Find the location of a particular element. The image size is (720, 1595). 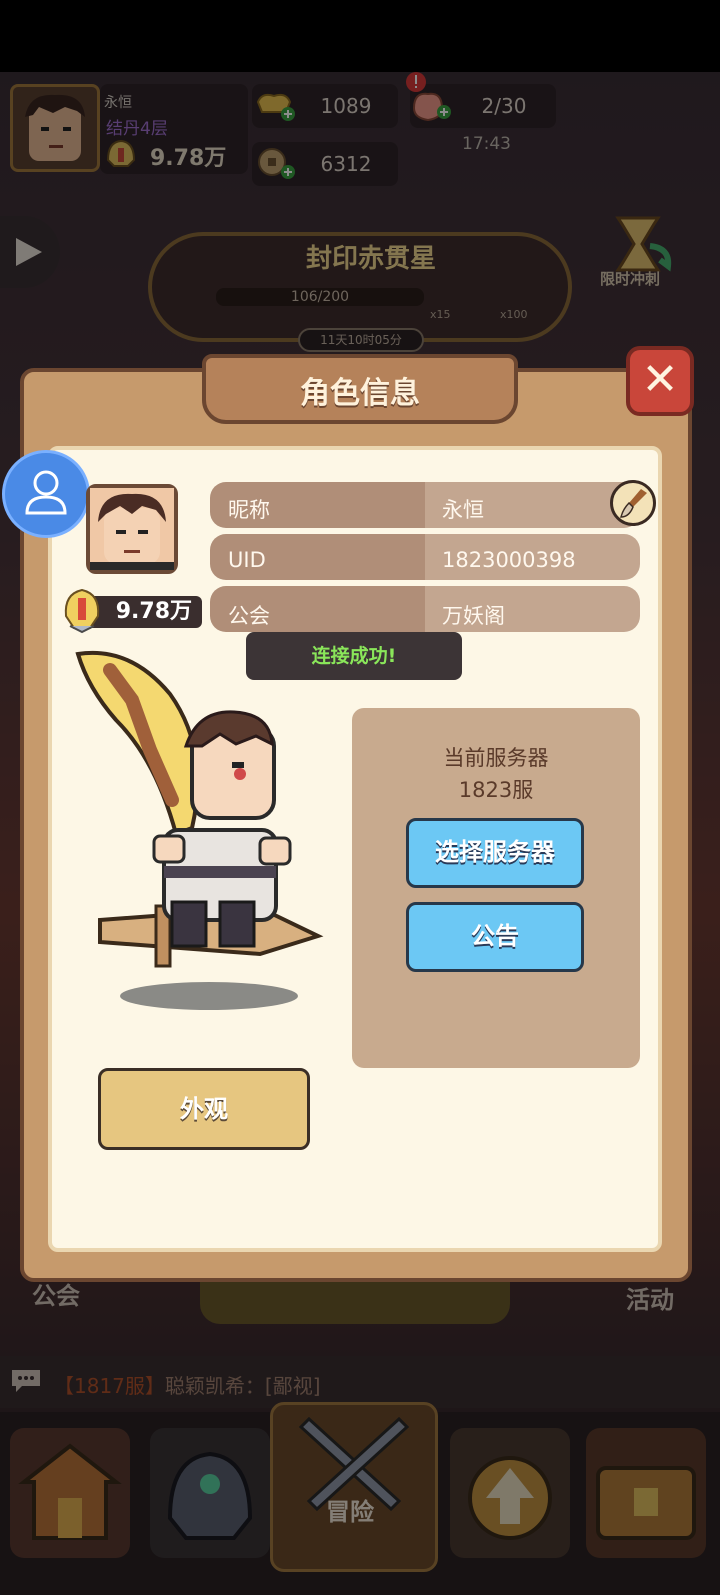

nickname-label: 昵称 is located at coordinates (249, 510).